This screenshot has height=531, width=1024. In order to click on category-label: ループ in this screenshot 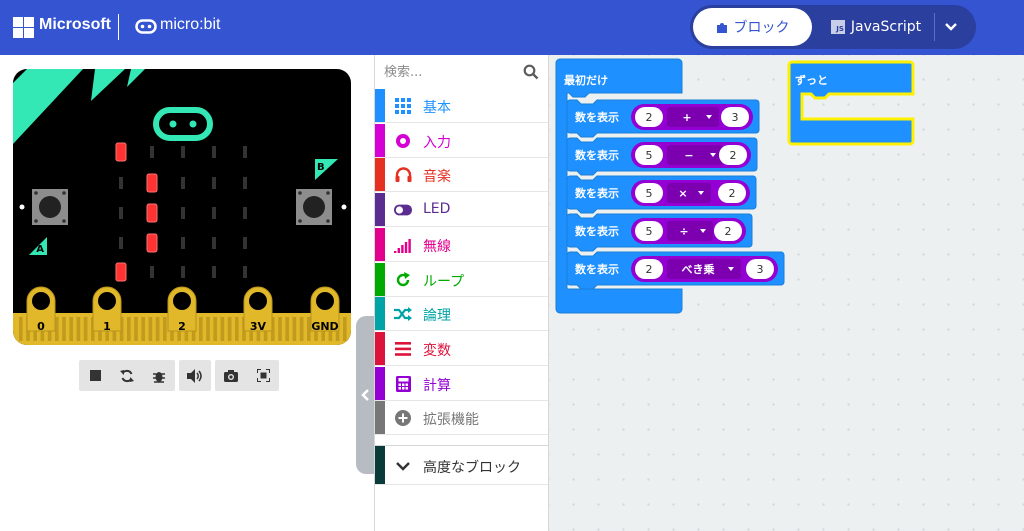, I will do `click(444, 281)`.